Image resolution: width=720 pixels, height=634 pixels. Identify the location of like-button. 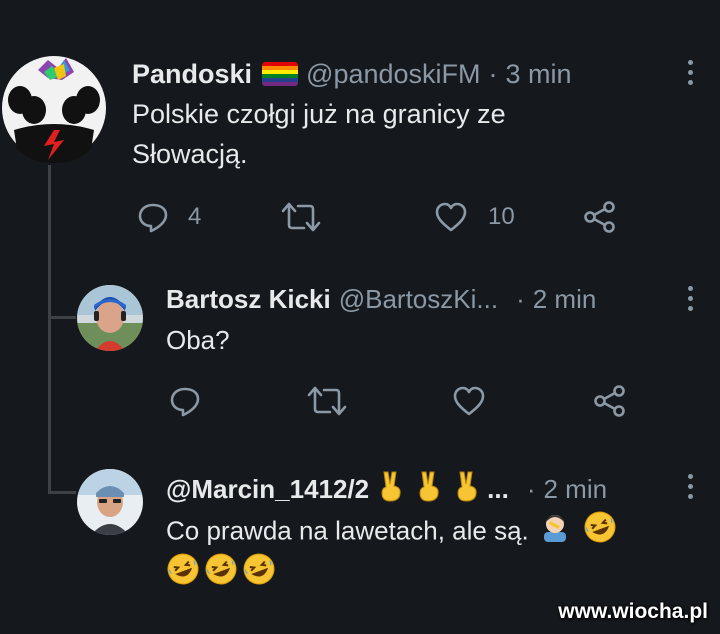
(469, 401).